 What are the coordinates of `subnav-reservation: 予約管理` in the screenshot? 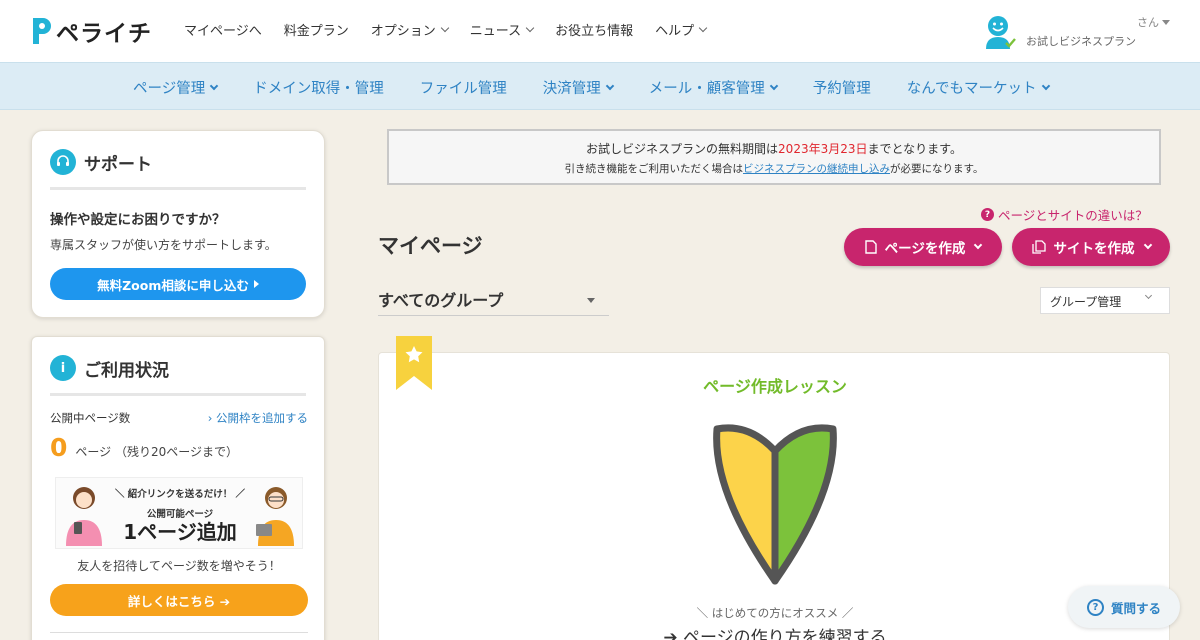 It's located at (842, 87).